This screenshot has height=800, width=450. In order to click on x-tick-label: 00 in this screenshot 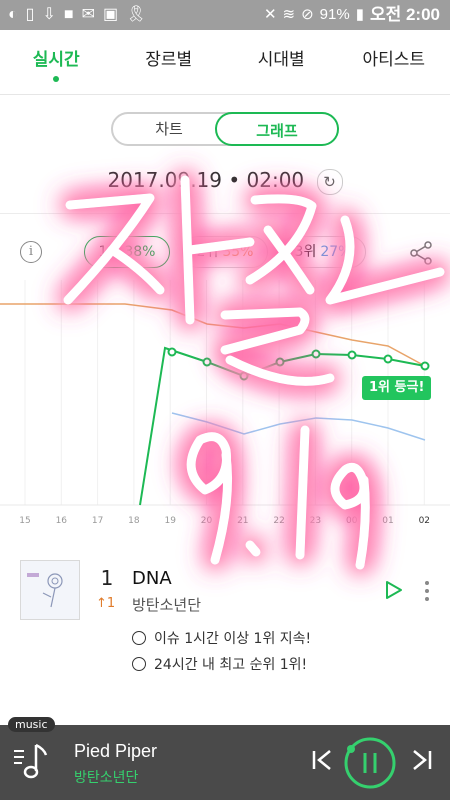, I will do `click(352, 521)`.